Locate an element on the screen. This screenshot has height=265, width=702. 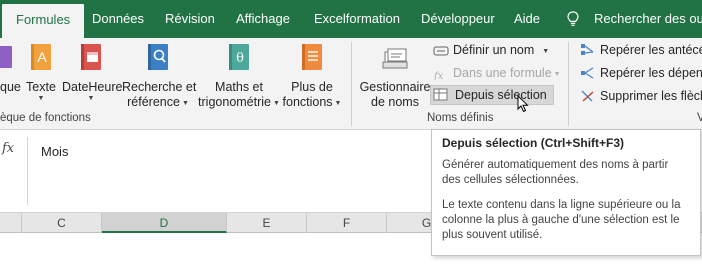
dateheure-label: DateHeure is located at coordinates (92, 87).